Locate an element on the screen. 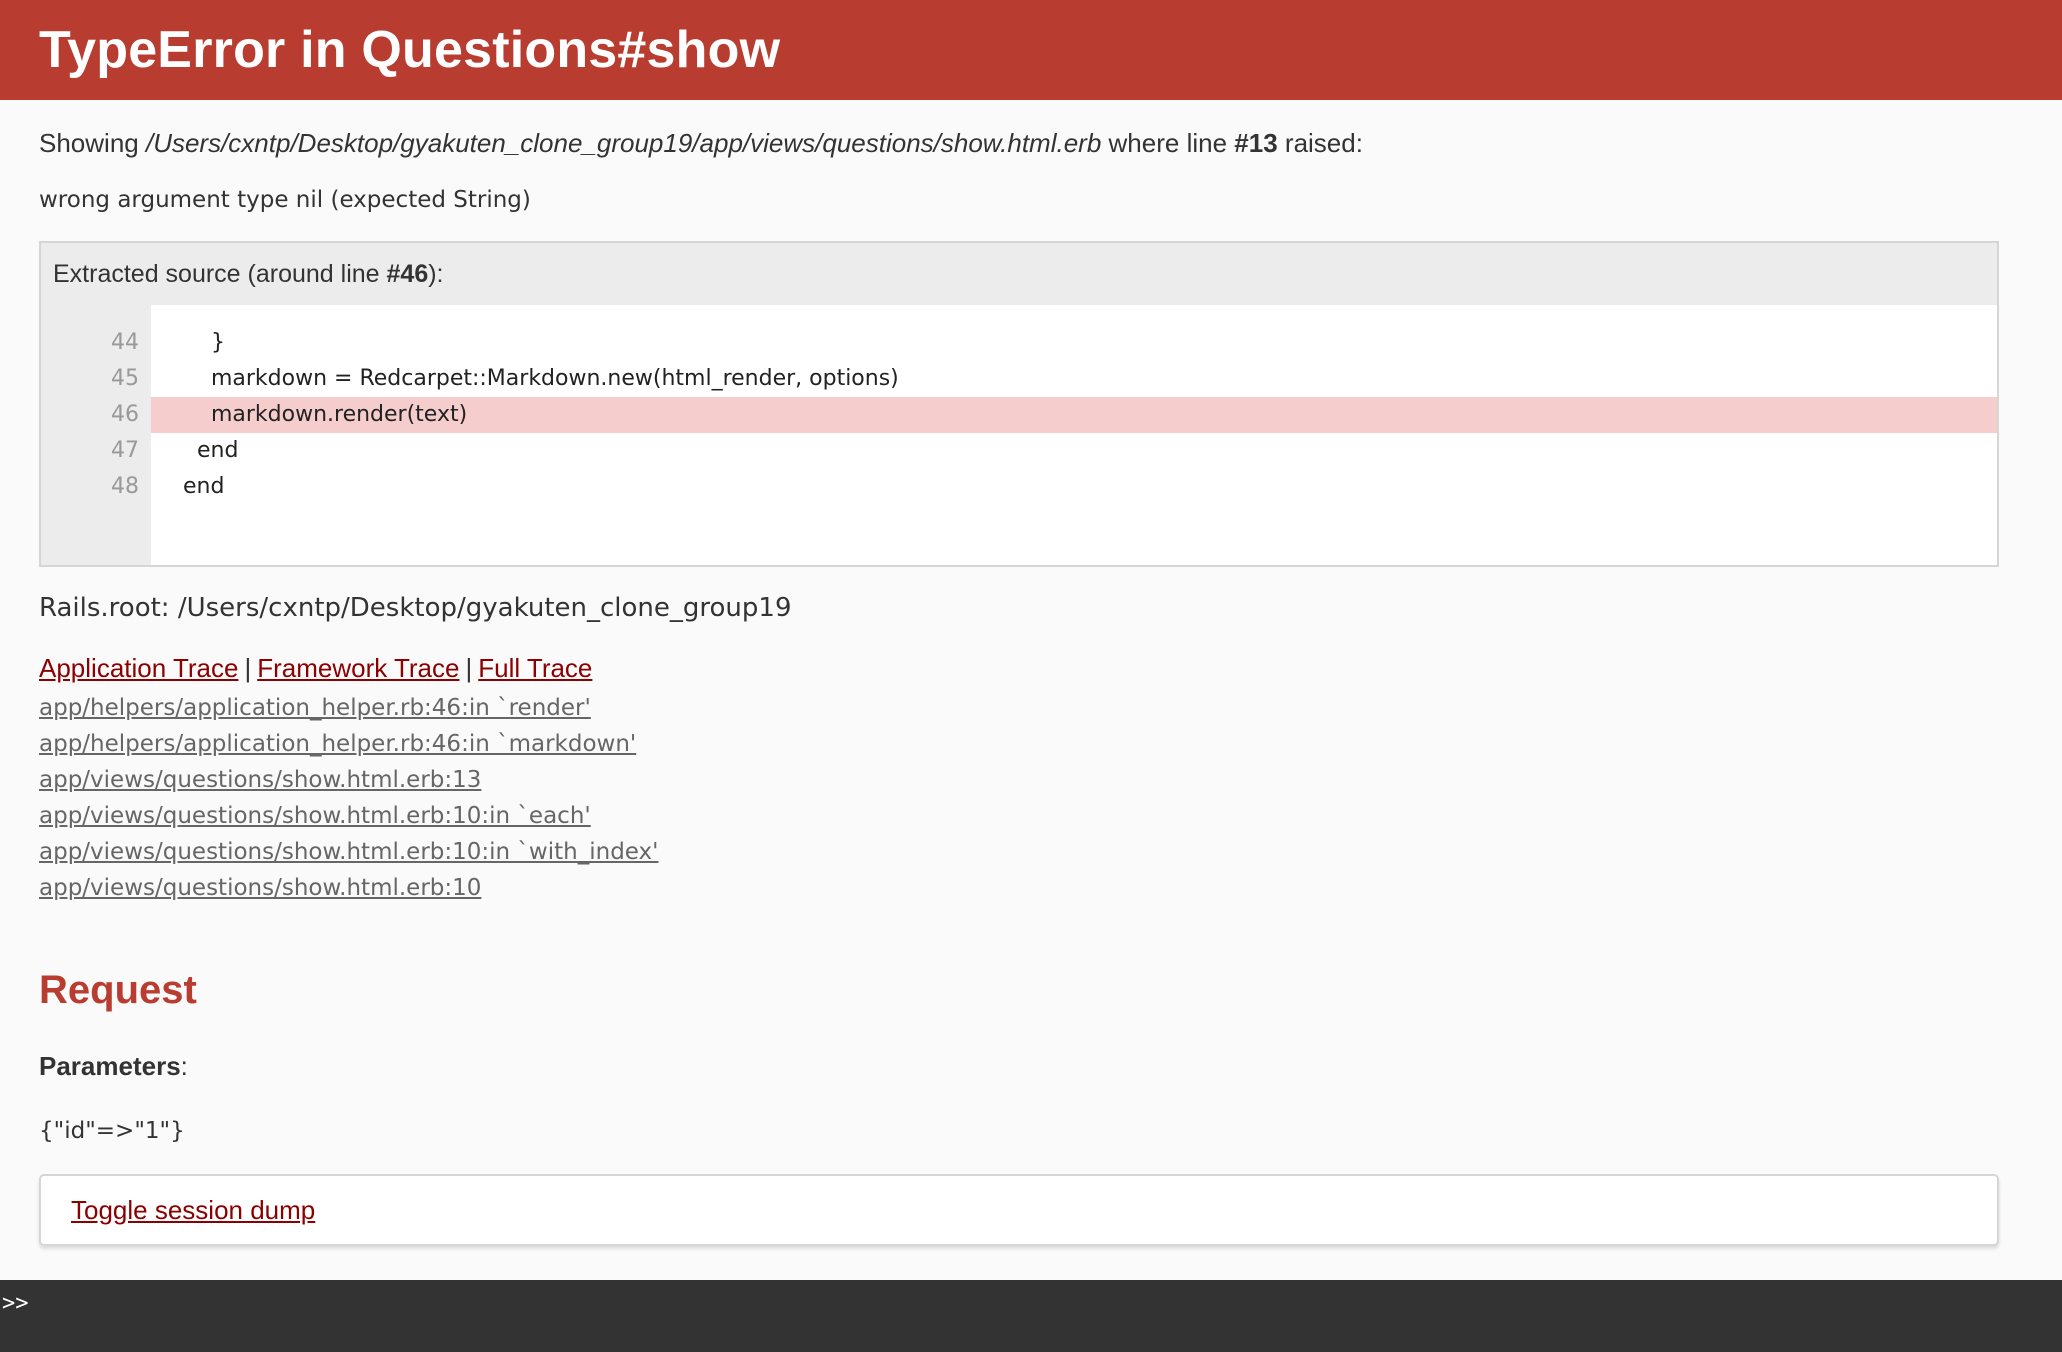 The height and width of the screenshot is (1352, 2062). line-number: 48 is located at coordinates (125, 486).